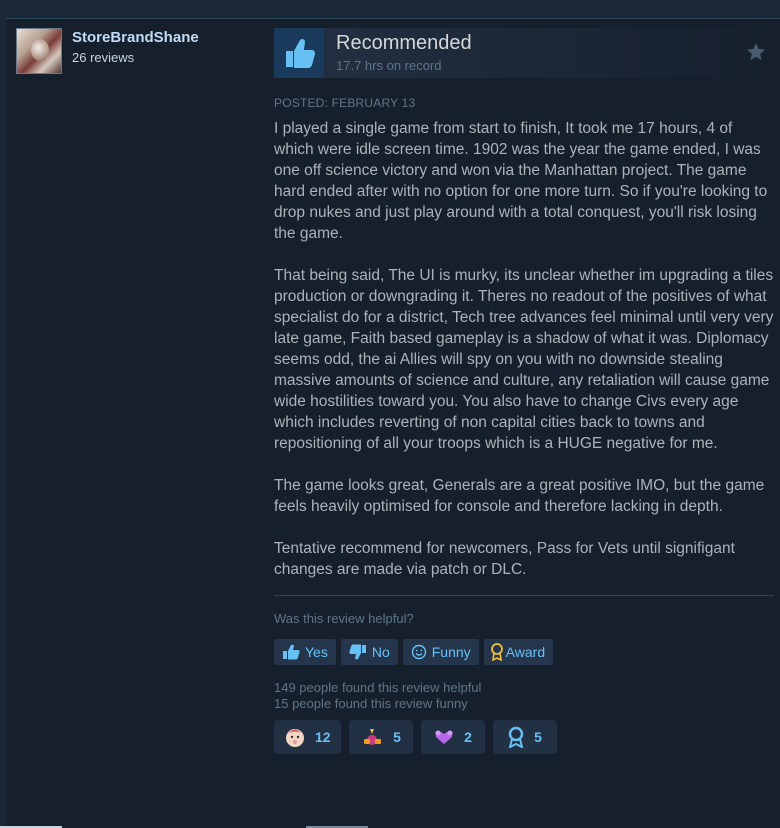  What do you see at coordinates (389, 65) in the screenshot?
I see `hours-on-record: 17.7 hrs on record` at bounding box center [389, 65].